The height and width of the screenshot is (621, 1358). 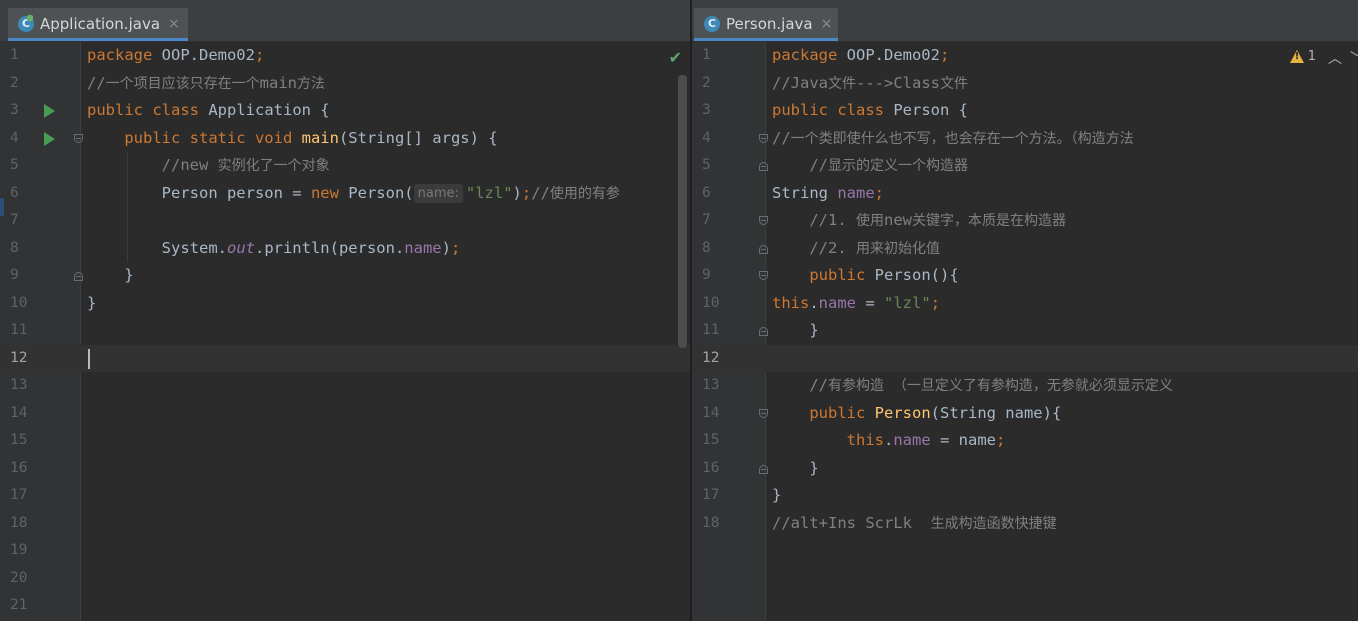 I want to click on code-line: 2 //一个项目应该只存在一个main方法, so click(x=345, y=84).